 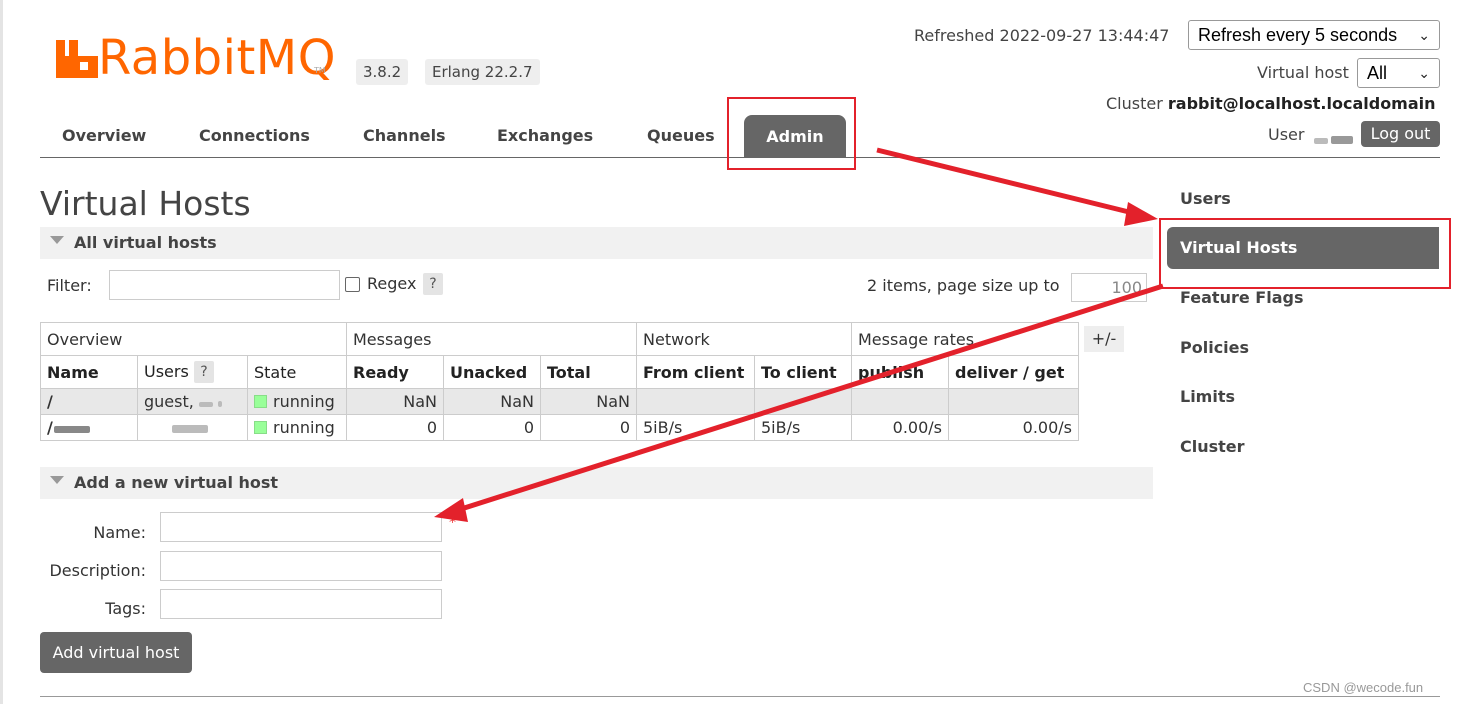 I want to click on regex-help-badge: ?, so click(x=433, y=284).